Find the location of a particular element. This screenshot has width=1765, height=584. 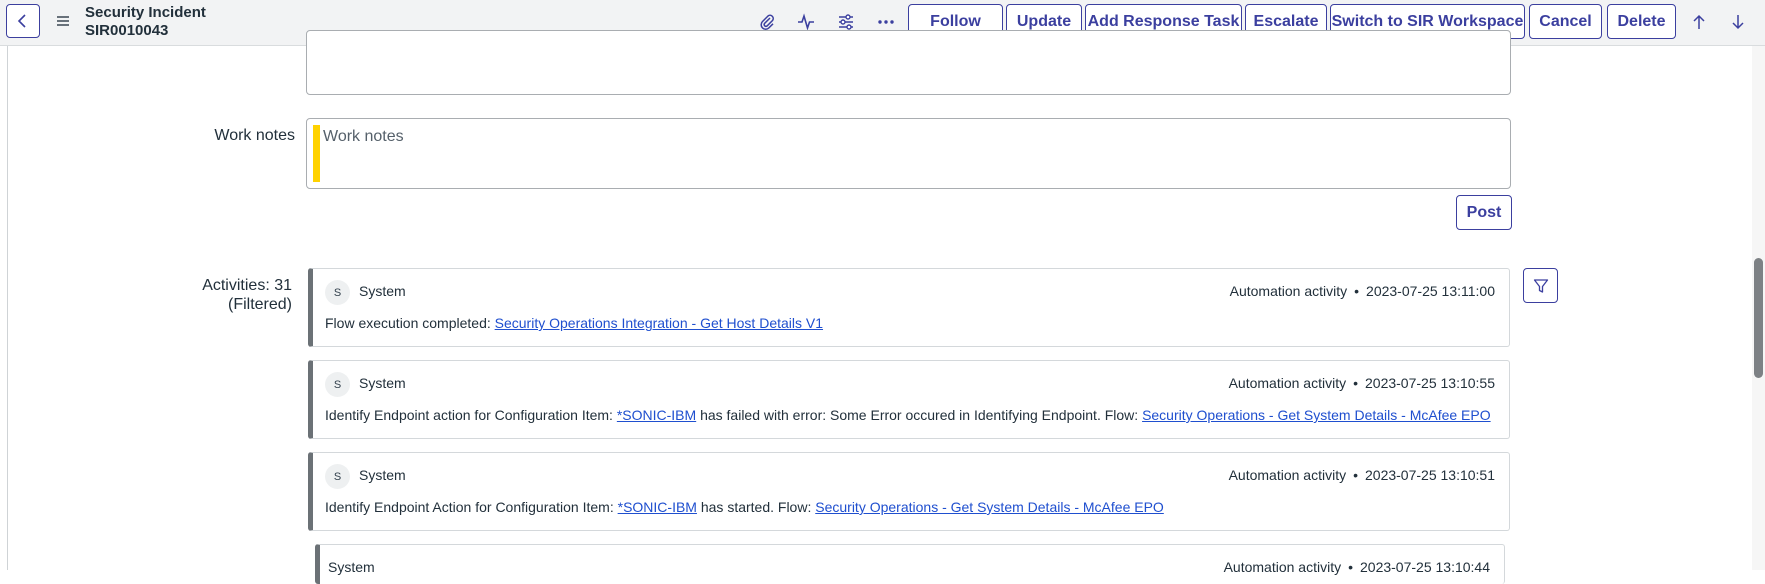

activities-label: Activities: 31 (Filtered) is located at coordinates (221, 295).